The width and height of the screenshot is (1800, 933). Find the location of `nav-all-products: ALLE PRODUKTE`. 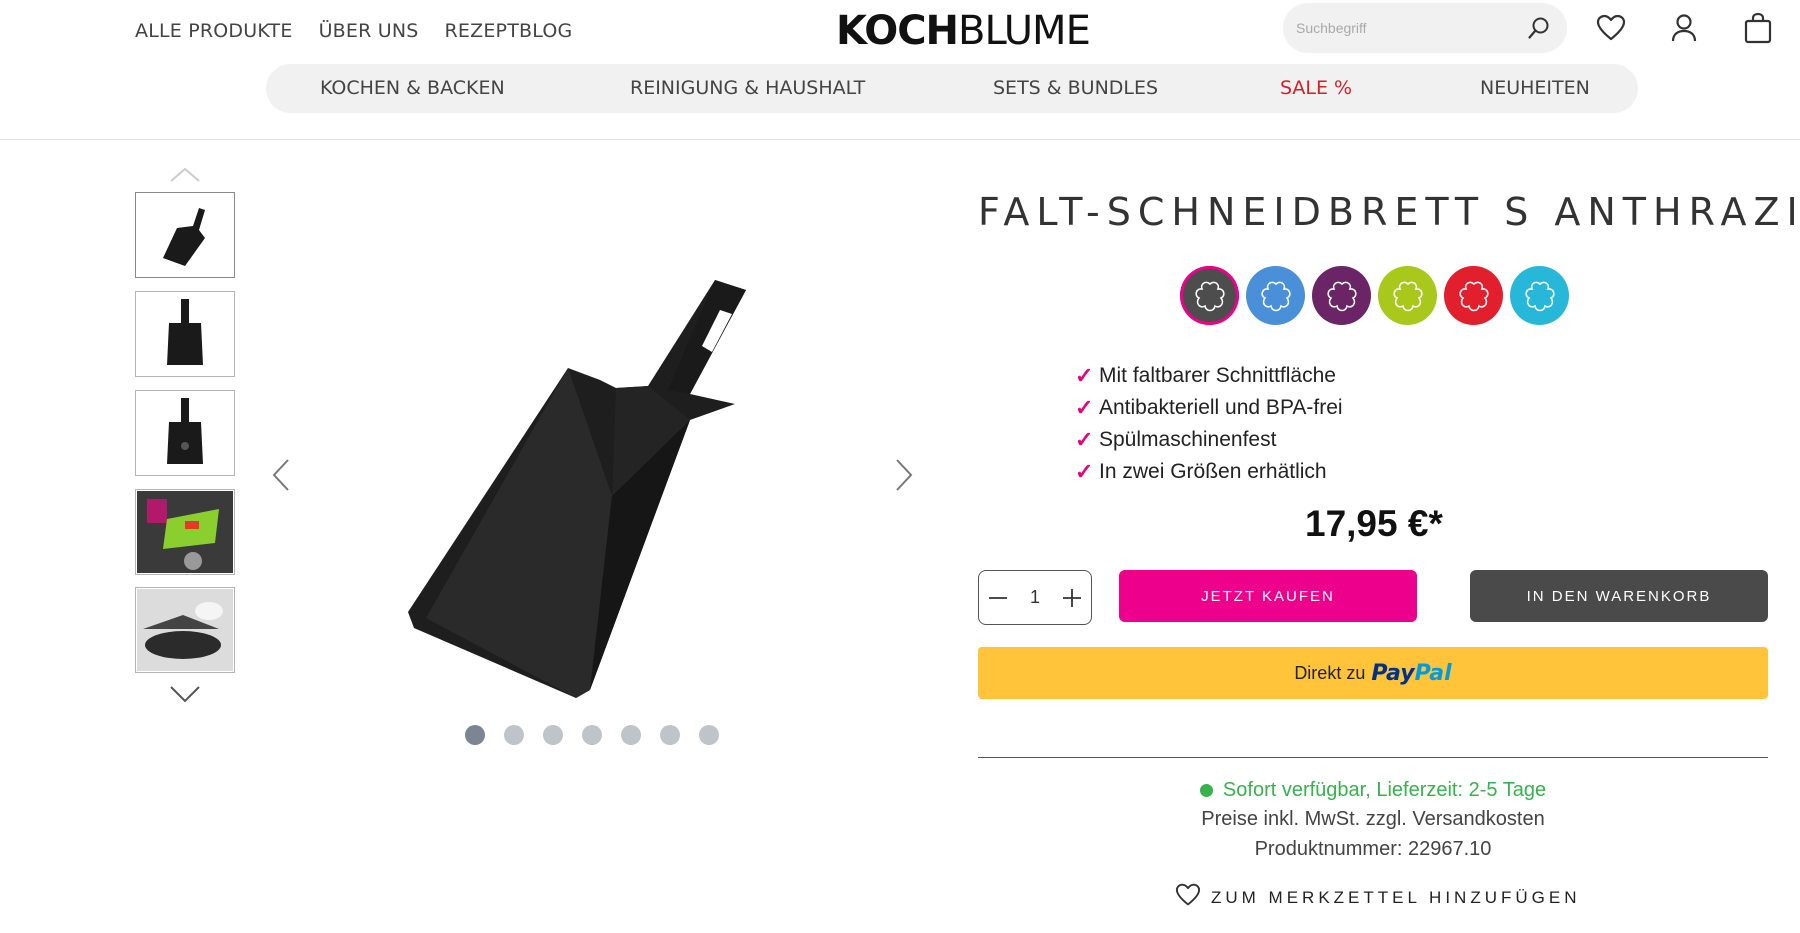

nav-all-products: ALLE PRODUKTE is located at coordinates (214, 31).